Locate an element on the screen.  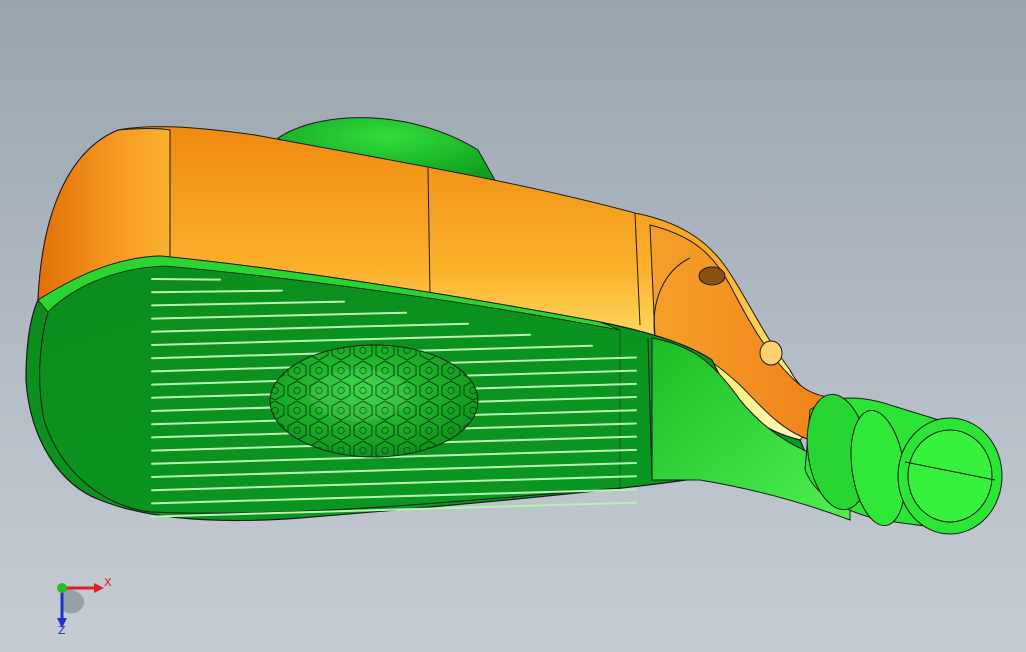
y-axis-dot is located at coordinates (62, 588).